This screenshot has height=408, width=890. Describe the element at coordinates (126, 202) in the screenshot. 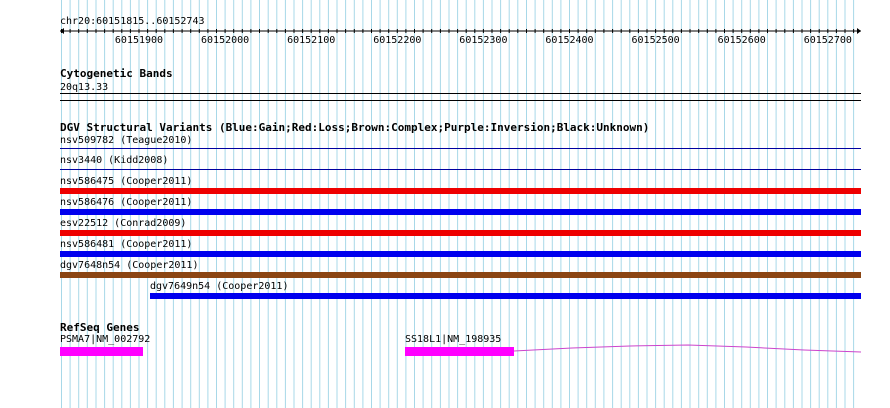

I see `dgv-feature-label: nsv586476 (Cooper2011)` at that location.